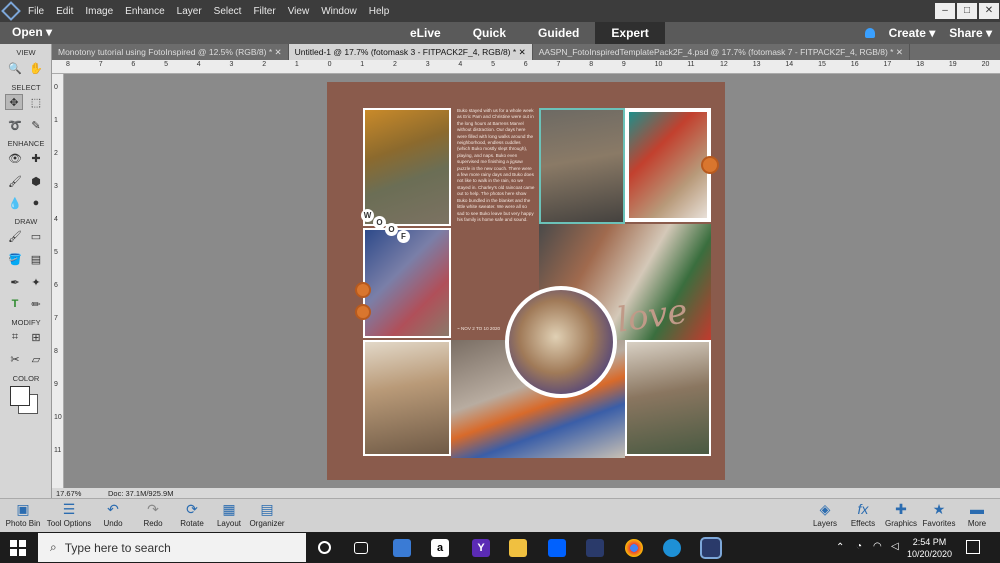  I want to click on photo-woman-with-dog, so click(407, 398).